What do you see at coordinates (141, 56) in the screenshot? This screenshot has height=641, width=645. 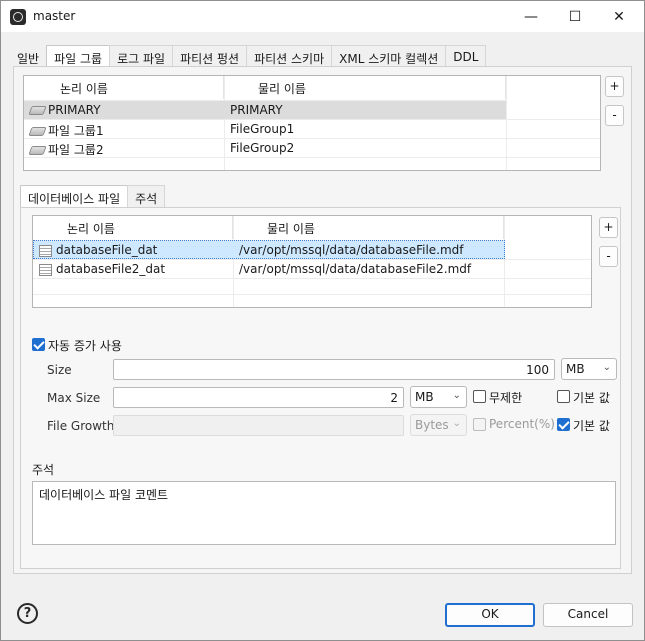 I see `tab-logfiles: 로그 파일` at bounding box center [141, 56].